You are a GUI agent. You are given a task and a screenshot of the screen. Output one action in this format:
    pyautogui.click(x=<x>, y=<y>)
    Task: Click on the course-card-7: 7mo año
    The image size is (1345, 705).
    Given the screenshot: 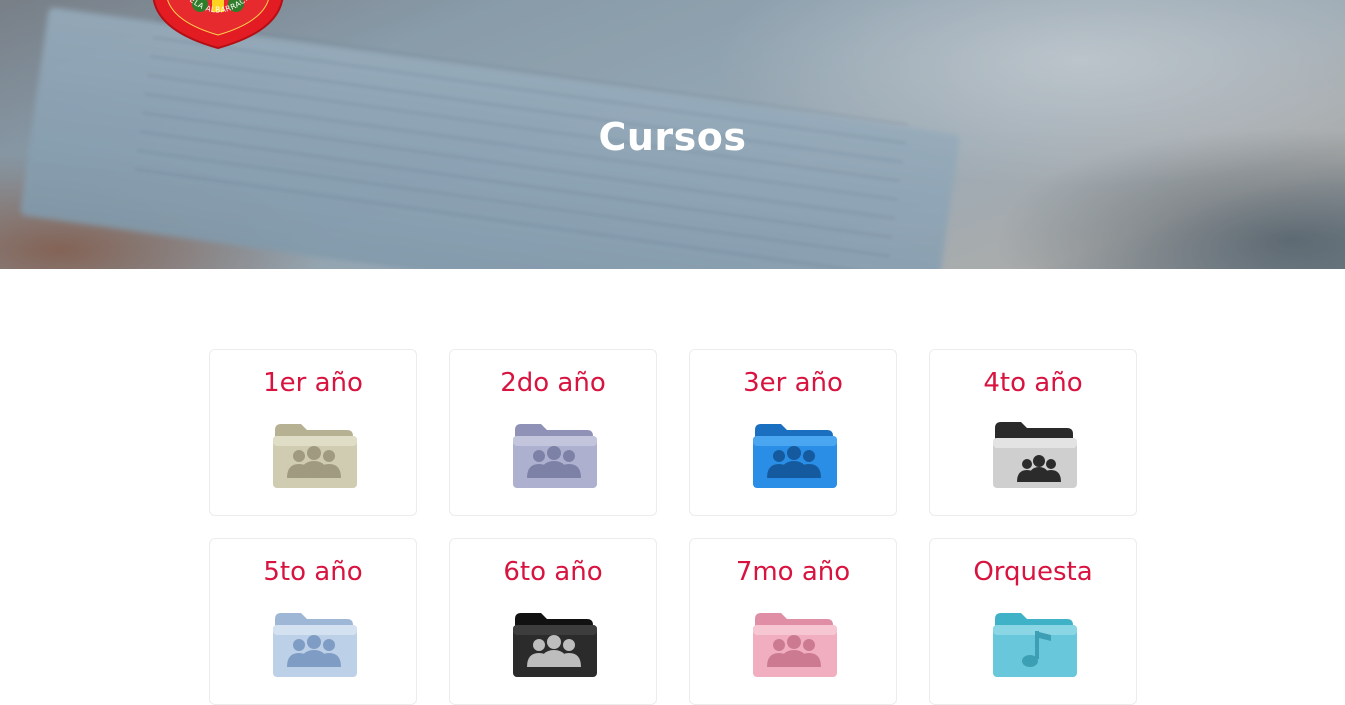 What is the action you would take?
    pyautogui.click(x=793, y=621)
    